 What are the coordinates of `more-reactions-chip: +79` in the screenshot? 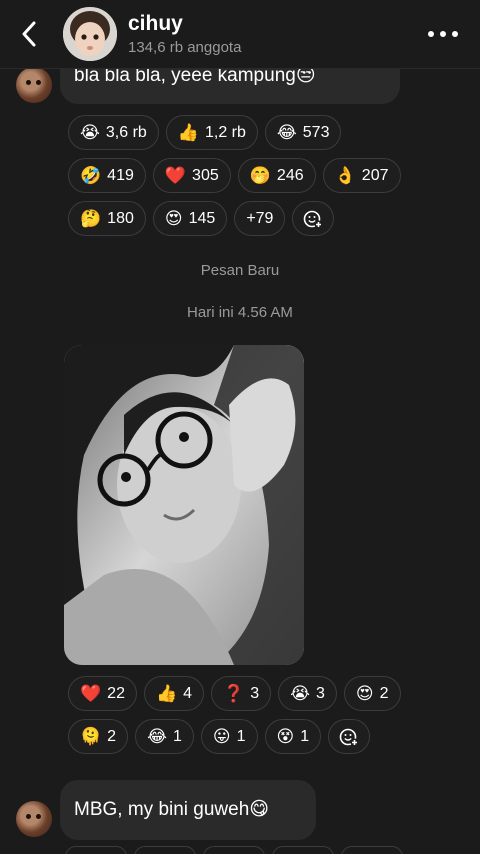 It's located at (260, 218).